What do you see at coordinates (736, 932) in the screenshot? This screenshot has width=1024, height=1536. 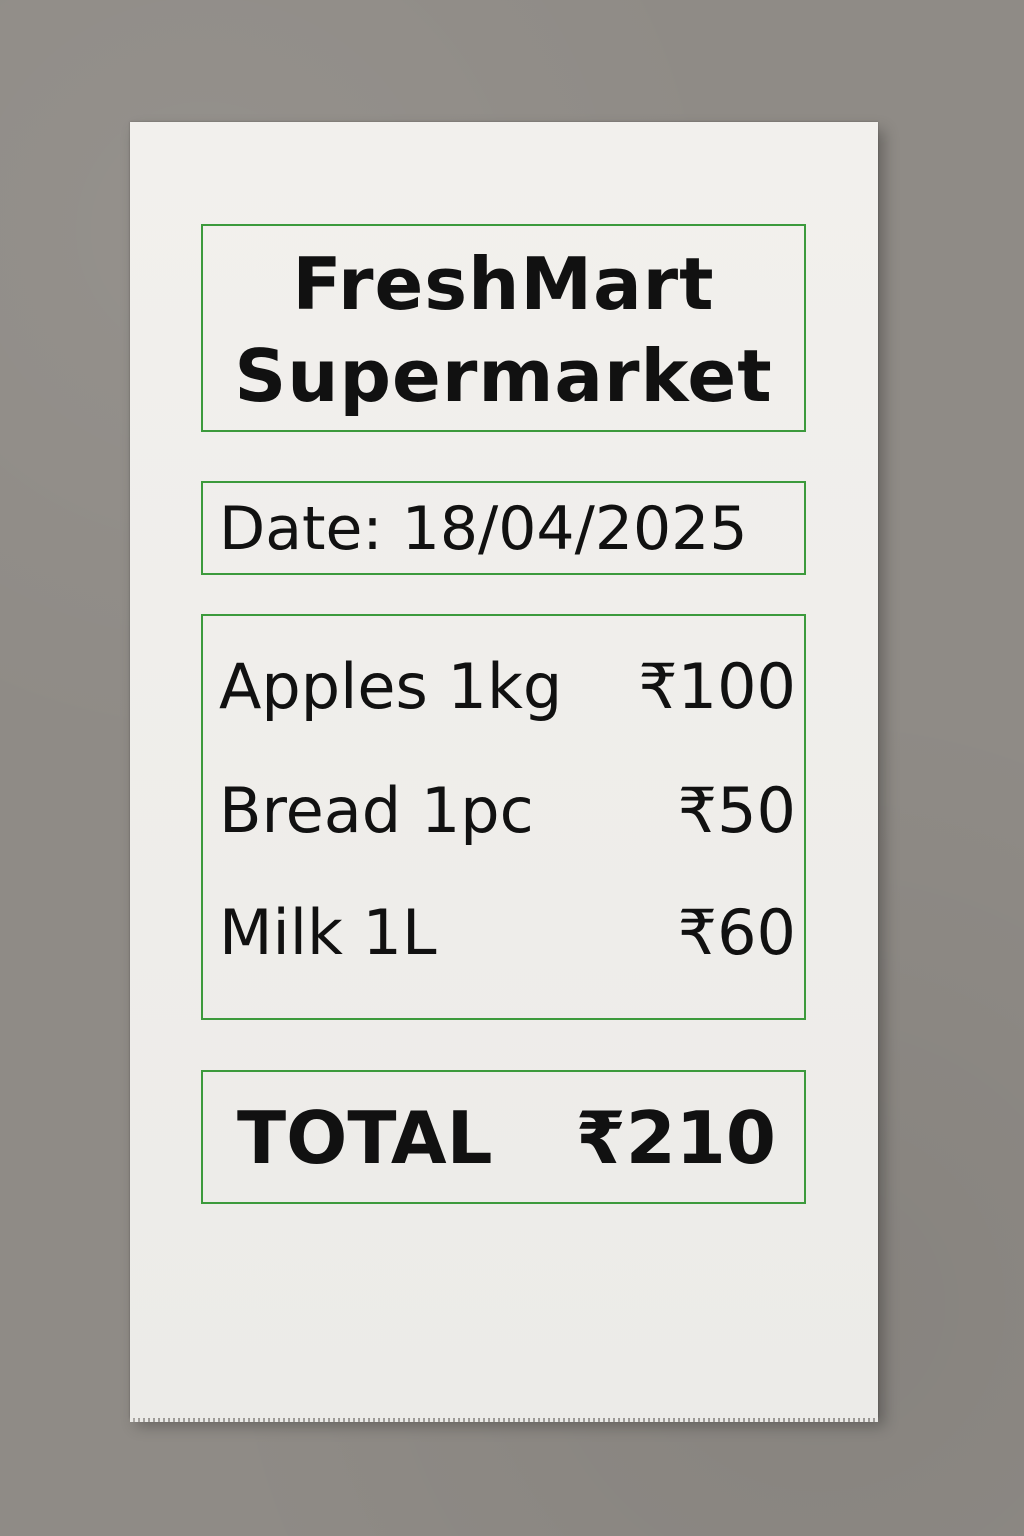 I see `item-price: ₹60` at bounding box center [736, 932].